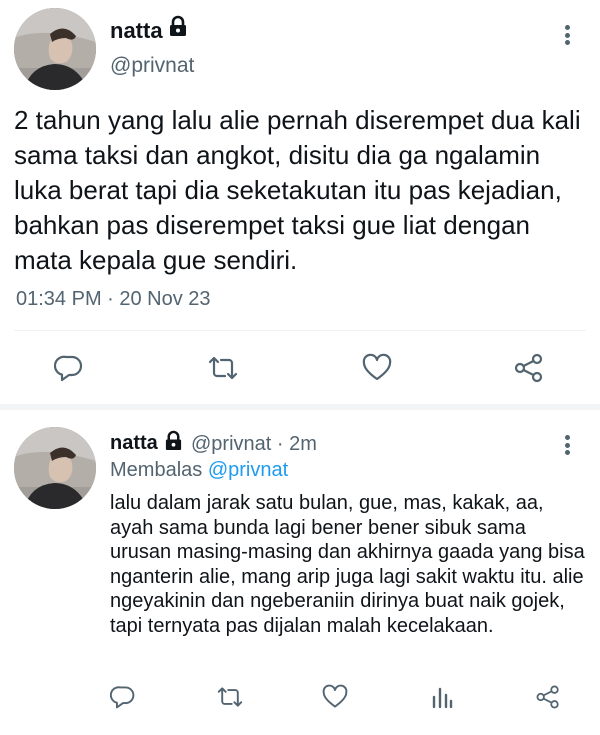 This screenshot has width=600, height=735. Describe the element at coordinates (113, 299) in the screenshot. I see `tweet-timestamp: 01:34 PM · 20 Nov 23` at that location.